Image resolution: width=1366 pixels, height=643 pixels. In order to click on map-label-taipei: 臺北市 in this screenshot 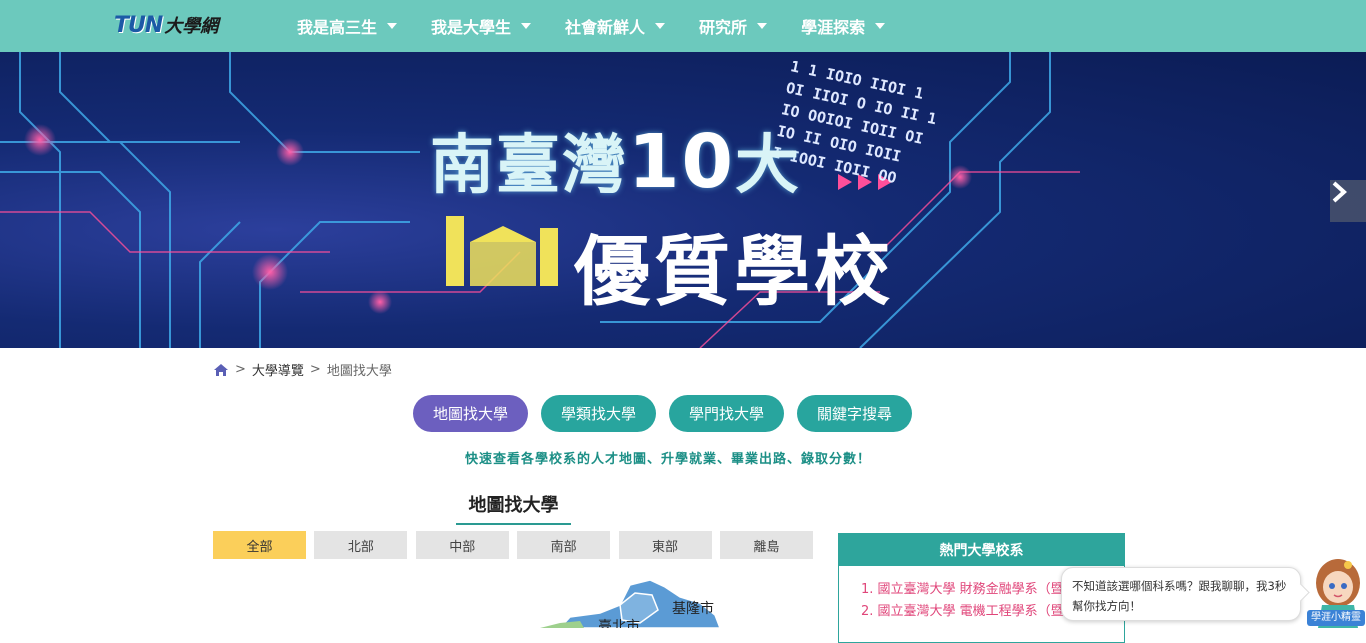, I will do `click(619, 623)`.